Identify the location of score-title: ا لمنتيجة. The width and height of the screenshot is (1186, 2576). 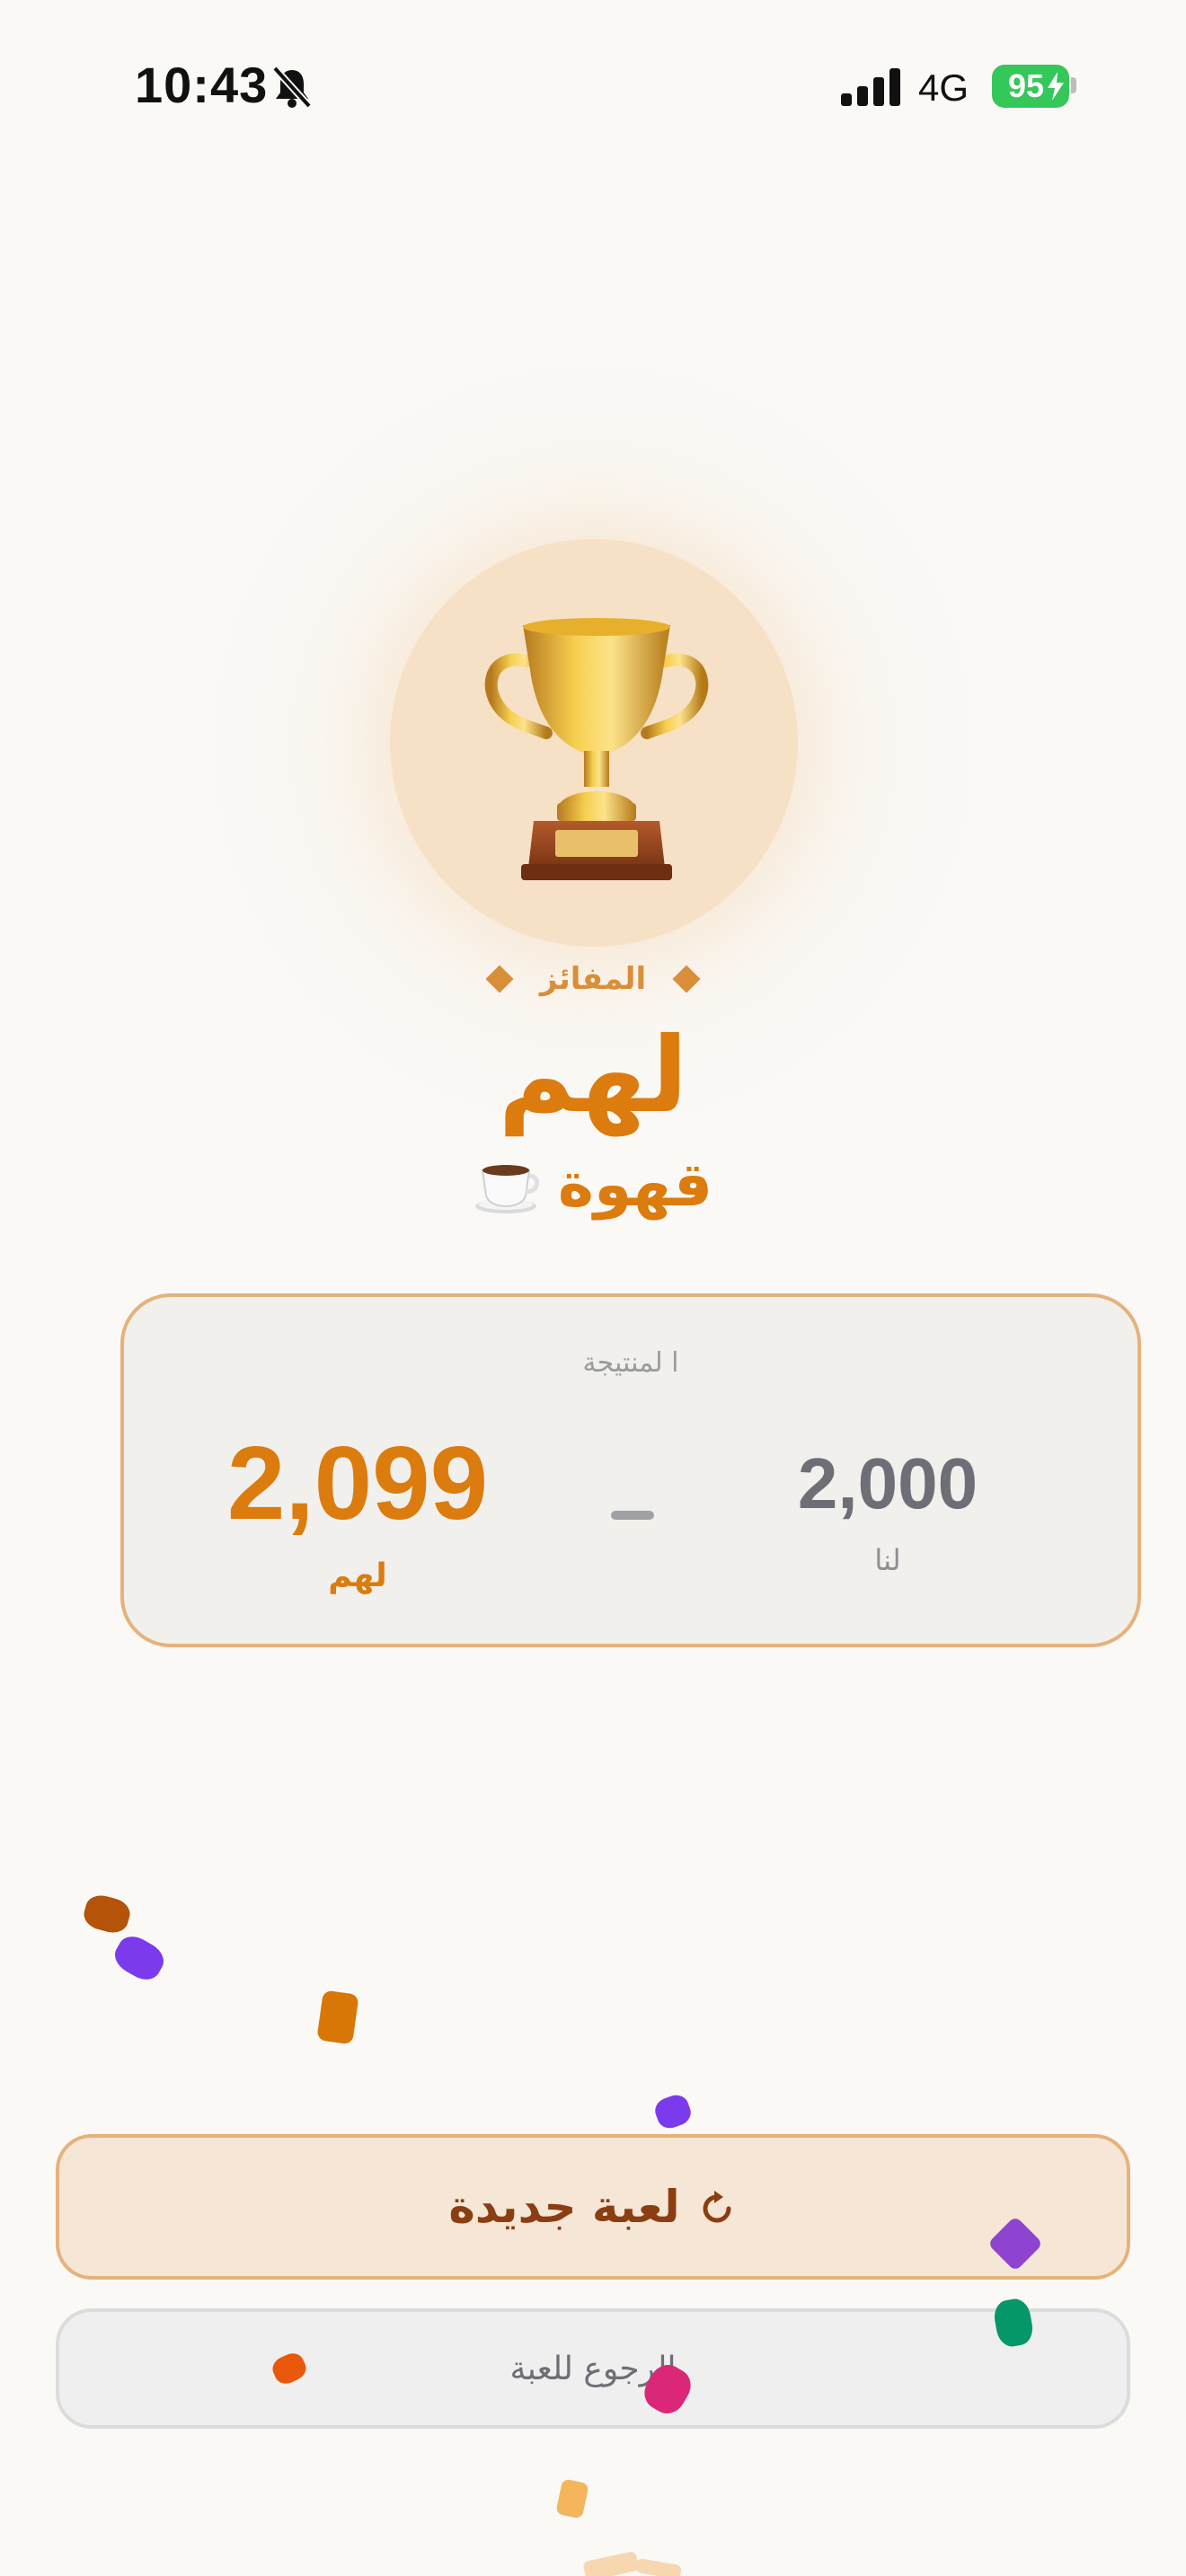
(630, 1363).